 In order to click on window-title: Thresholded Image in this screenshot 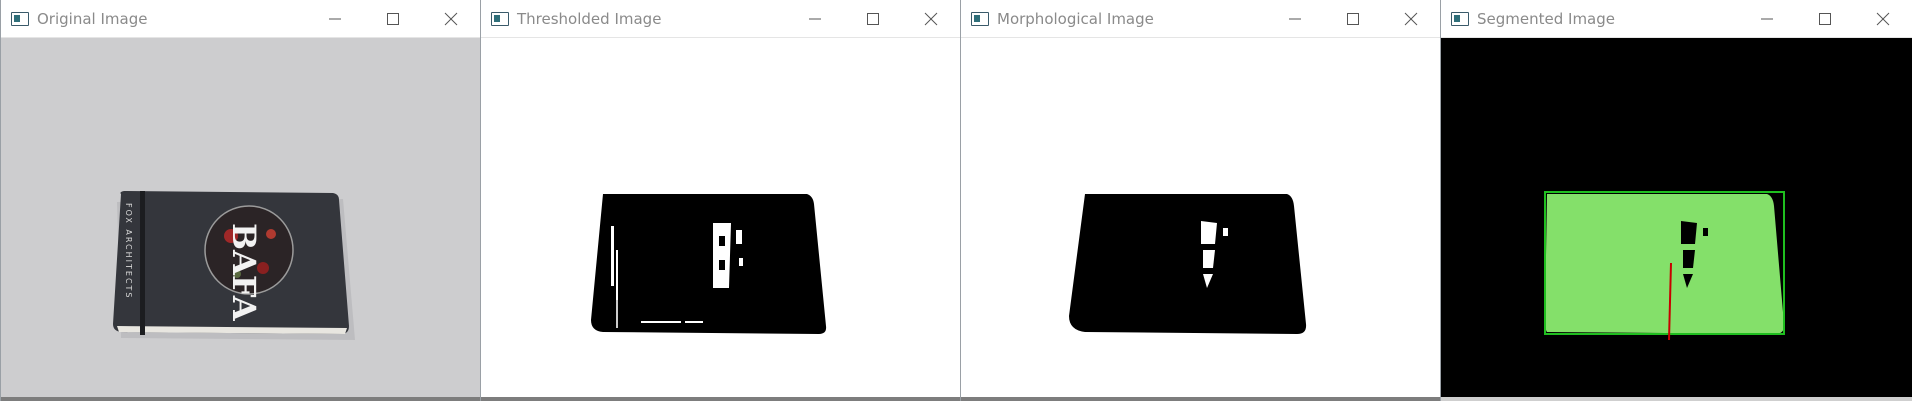, I will do `click(589, 18)`.